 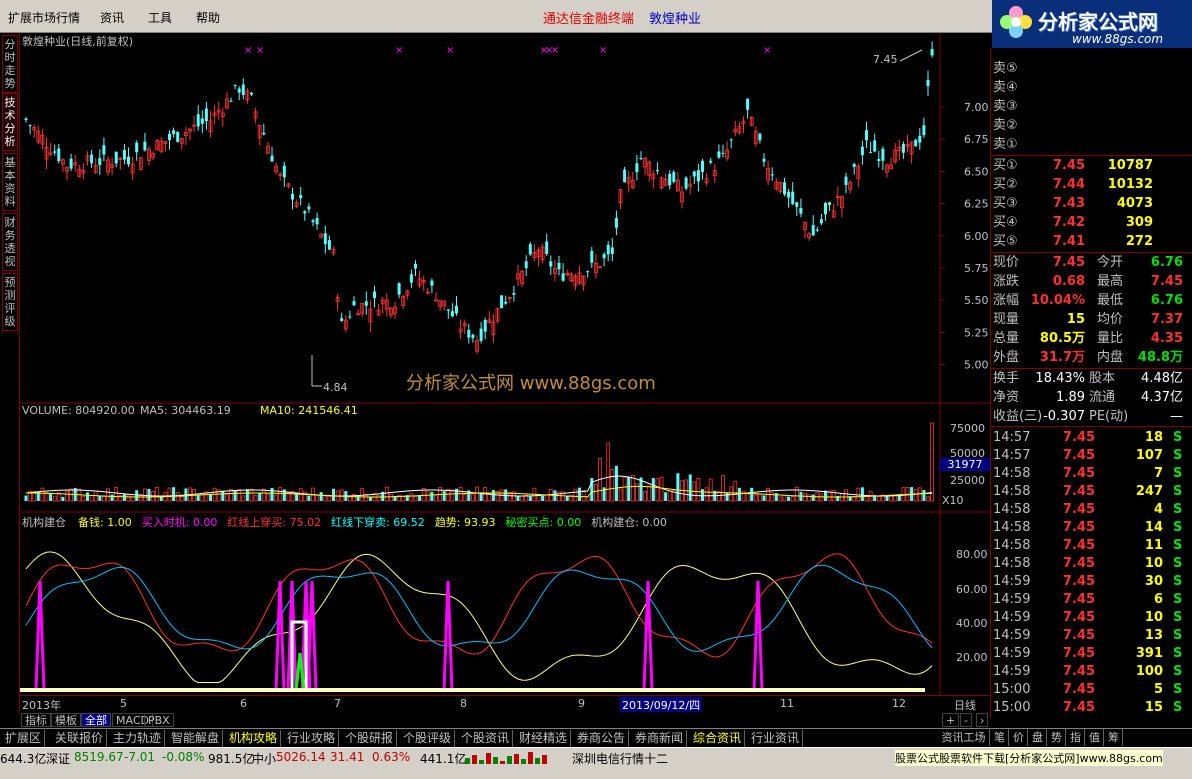 I want to click on logo-url: www.88gs.com, so click(x=1118, y=39).